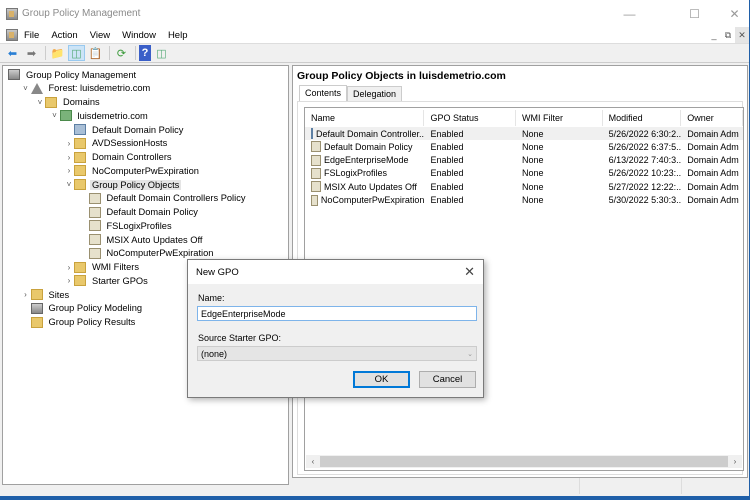 This screenshot has height=500, width=750. Describe the element at coordinates (132, 157) in the screenshot. I see `tree-item-label: Domain Controllers` at that location.